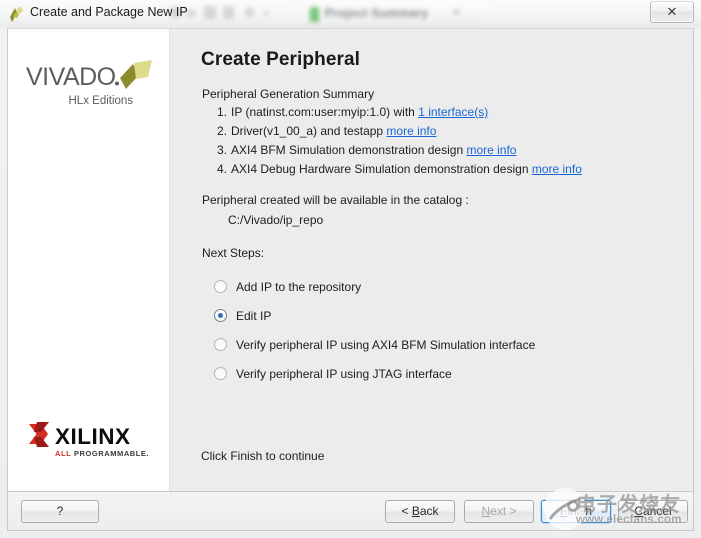 The width and height of the screenshot is (701, 538). I want to click on next-steps-label: Next Steps:, so click(233, 253).